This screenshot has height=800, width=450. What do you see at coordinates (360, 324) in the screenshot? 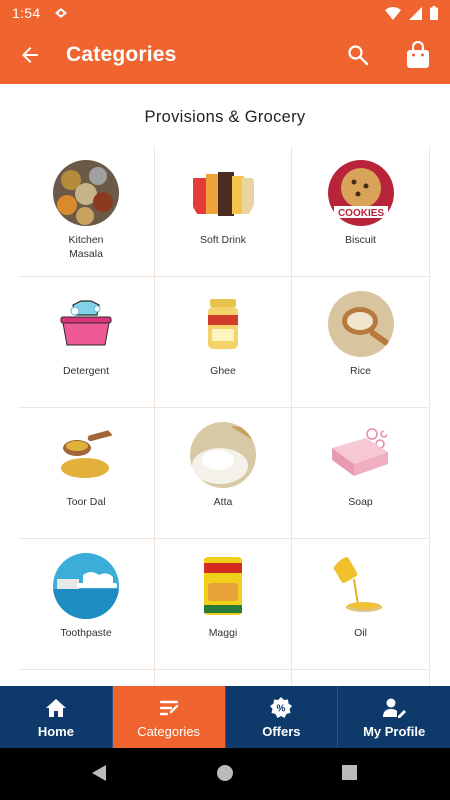
I see `rice-image` at bounding box center [360, 324].